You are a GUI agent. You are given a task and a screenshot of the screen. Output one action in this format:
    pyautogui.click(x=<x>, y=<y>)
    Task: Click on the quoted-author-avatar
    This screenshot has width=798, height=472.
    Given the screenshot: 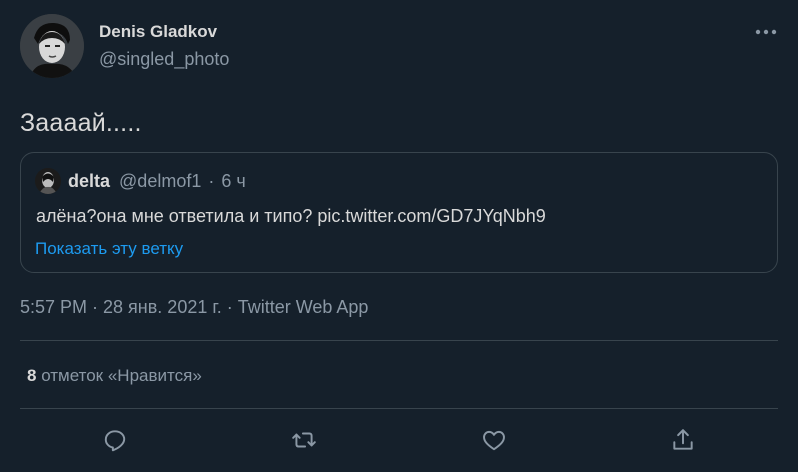 What is the action you would take?
    pyautogui.click(x=48, y=181)
    